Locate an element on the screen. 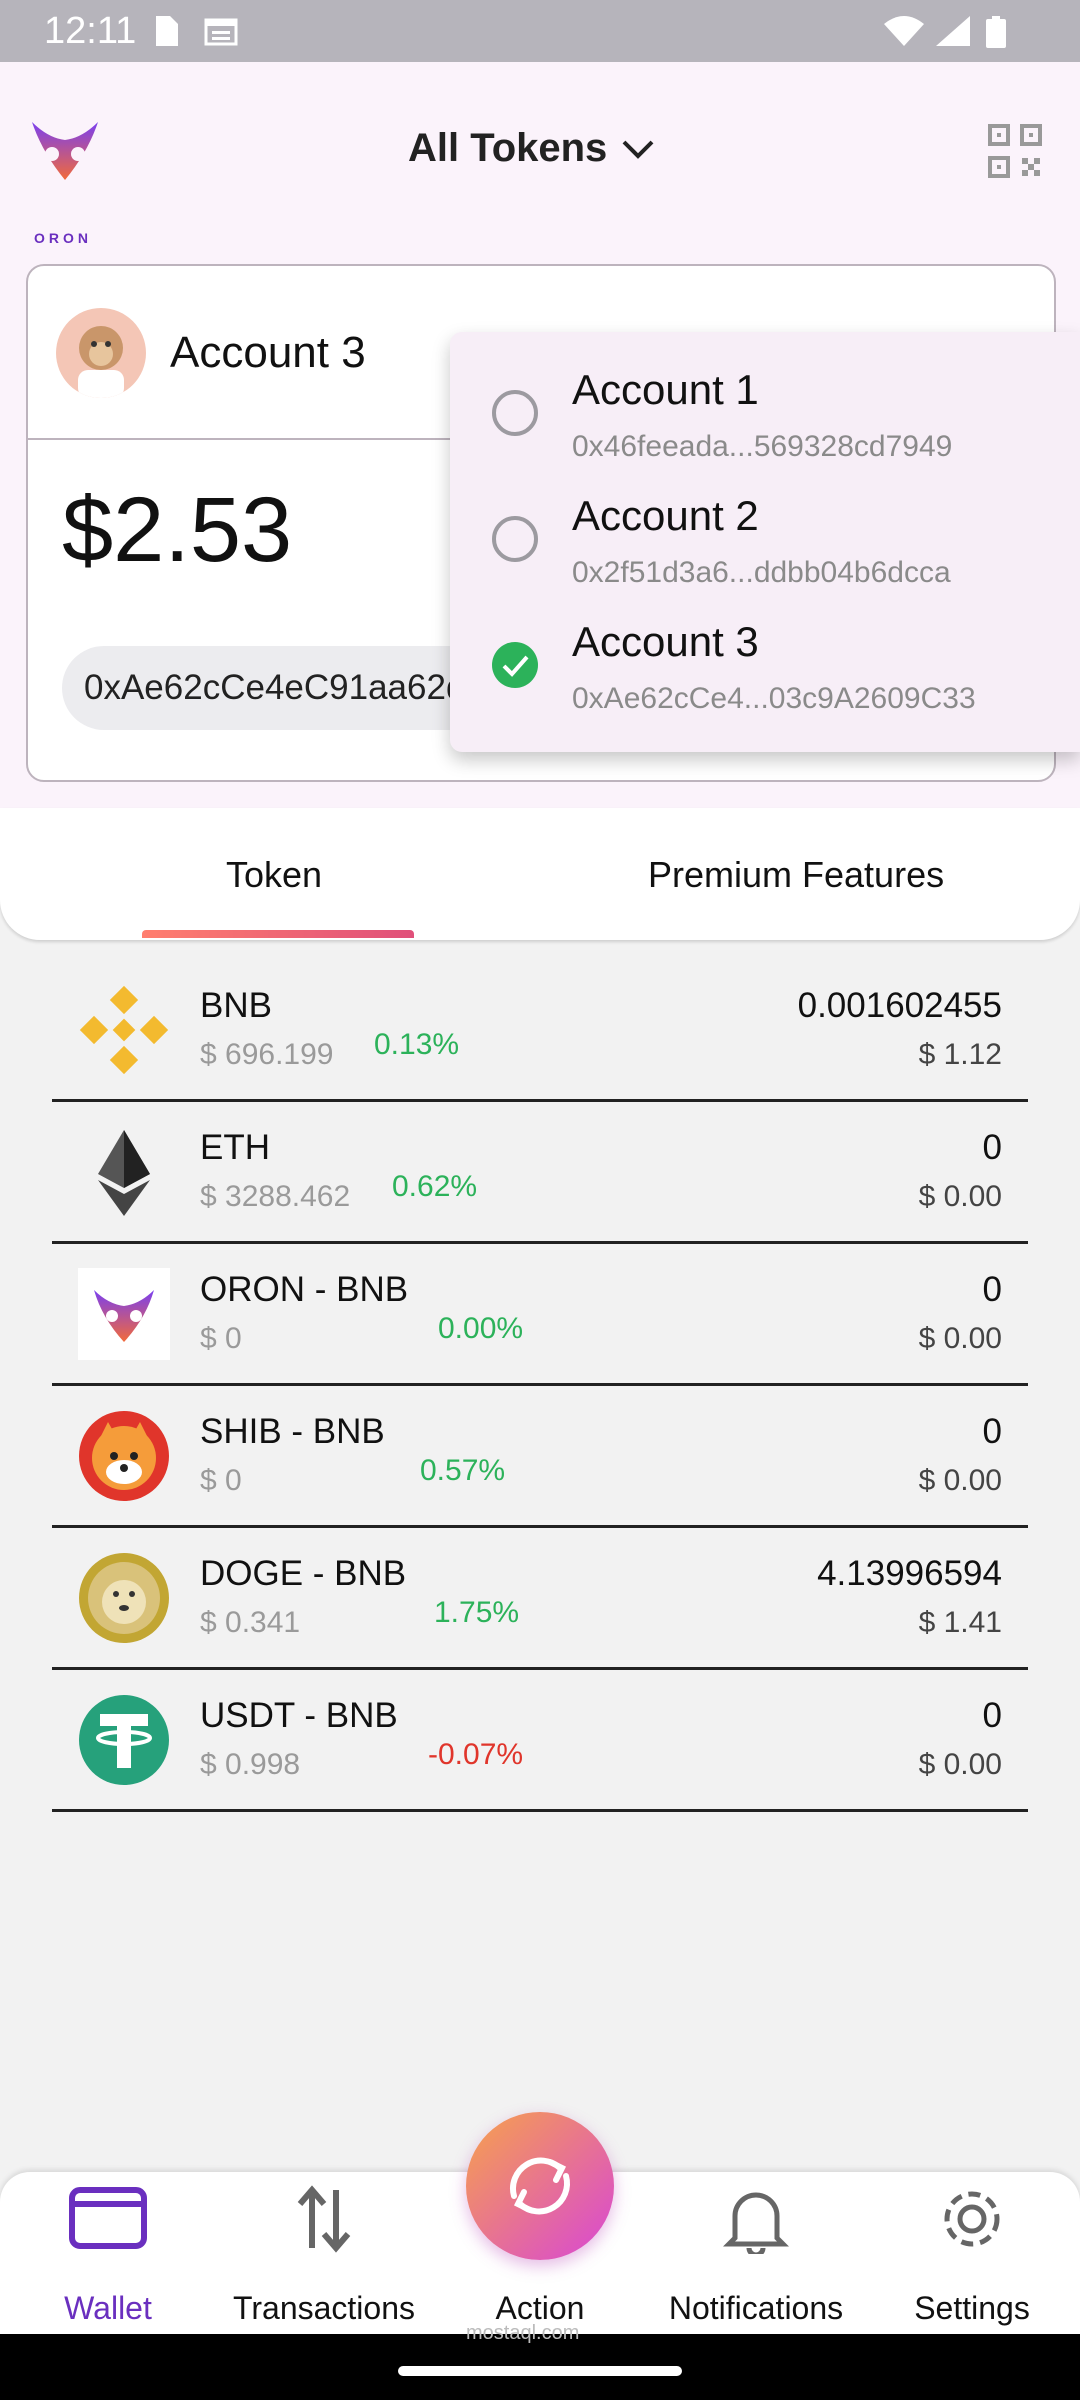 This screenshot has width=1080, height=2400. token-price: $ 696.199 is located at coordinates (267, 1054).